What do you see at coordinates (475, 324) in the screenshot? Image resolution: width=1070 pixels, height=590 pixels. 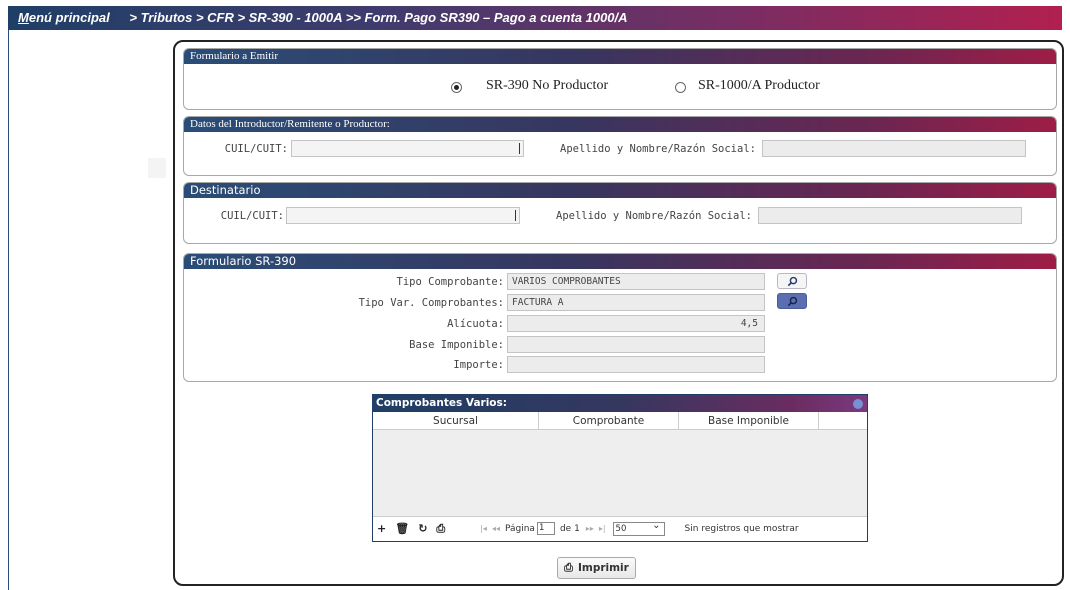 I see `alicuota-label: Alícuota:` at bounding box center [475, 324].